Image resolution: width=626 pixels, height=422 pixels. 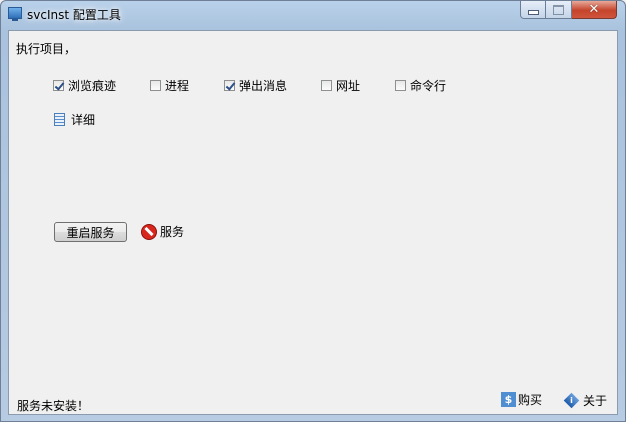 I want to click on maximize-icon, so click(x=558, y=9).